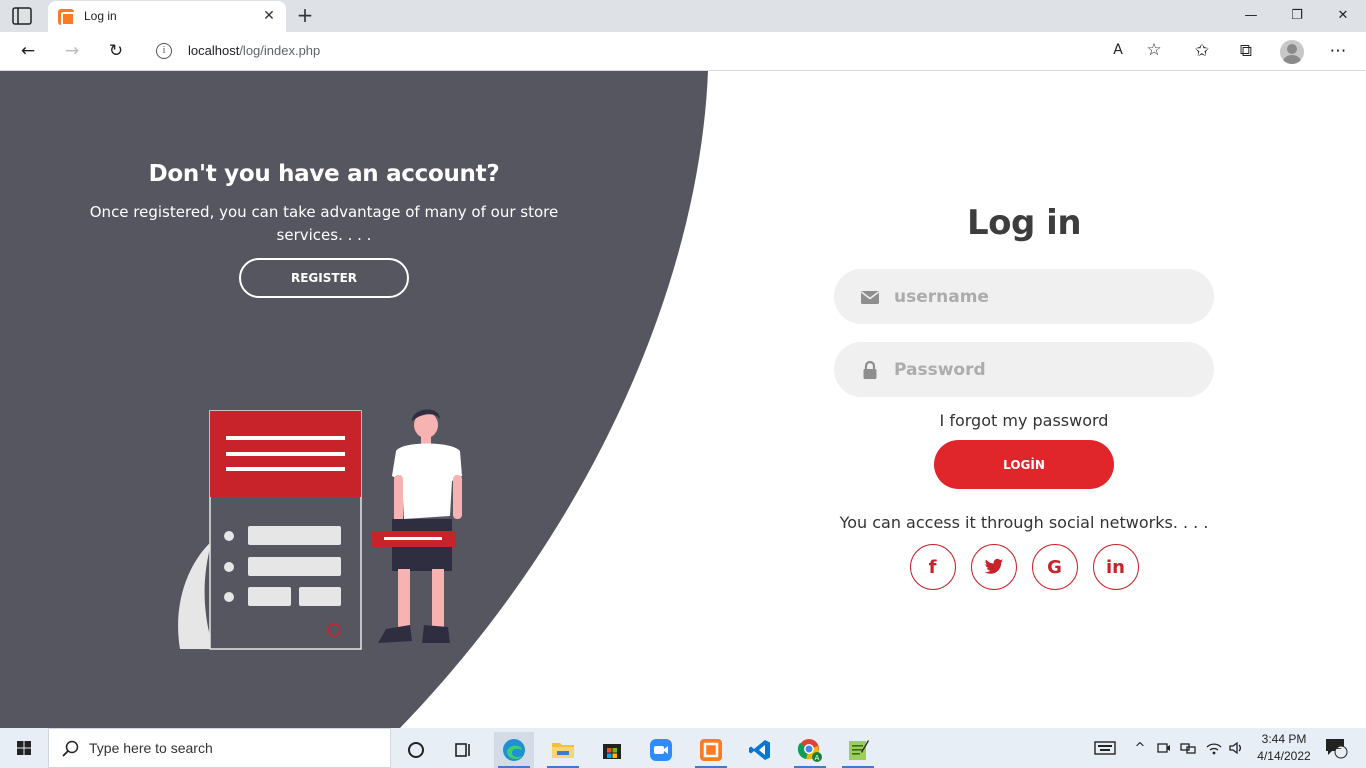 This screenshot has height=768, width=1366. Describe the element at coordinates (563, 750) in the screenshot. I see `file-explorer-icon` at that location.